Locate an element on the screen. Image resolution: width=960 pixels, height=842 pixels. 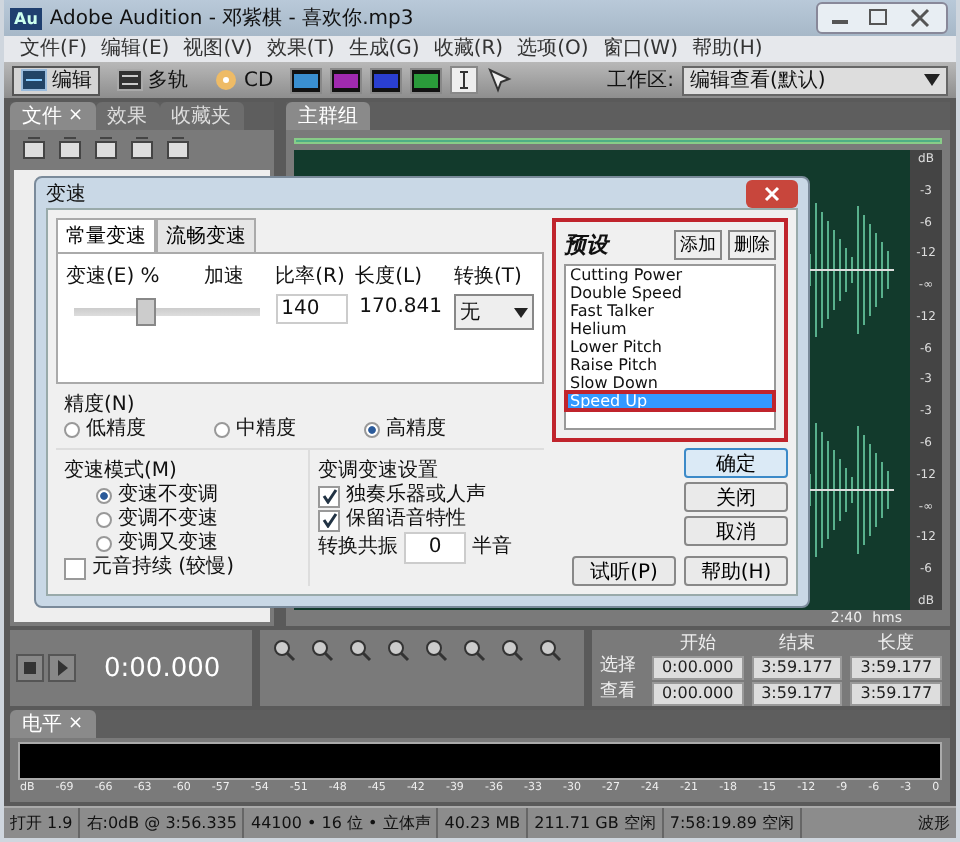
pointer-icon is located at coordinates (499, 80).